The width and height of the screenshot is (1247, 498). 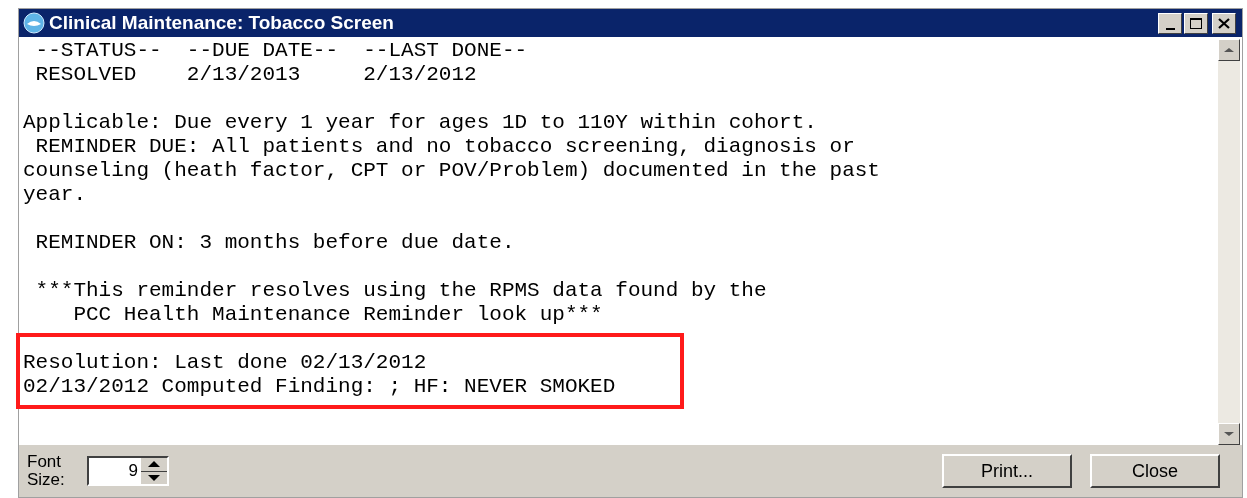 I want to click on scroll-up-button, so click(x=1229, y=50).